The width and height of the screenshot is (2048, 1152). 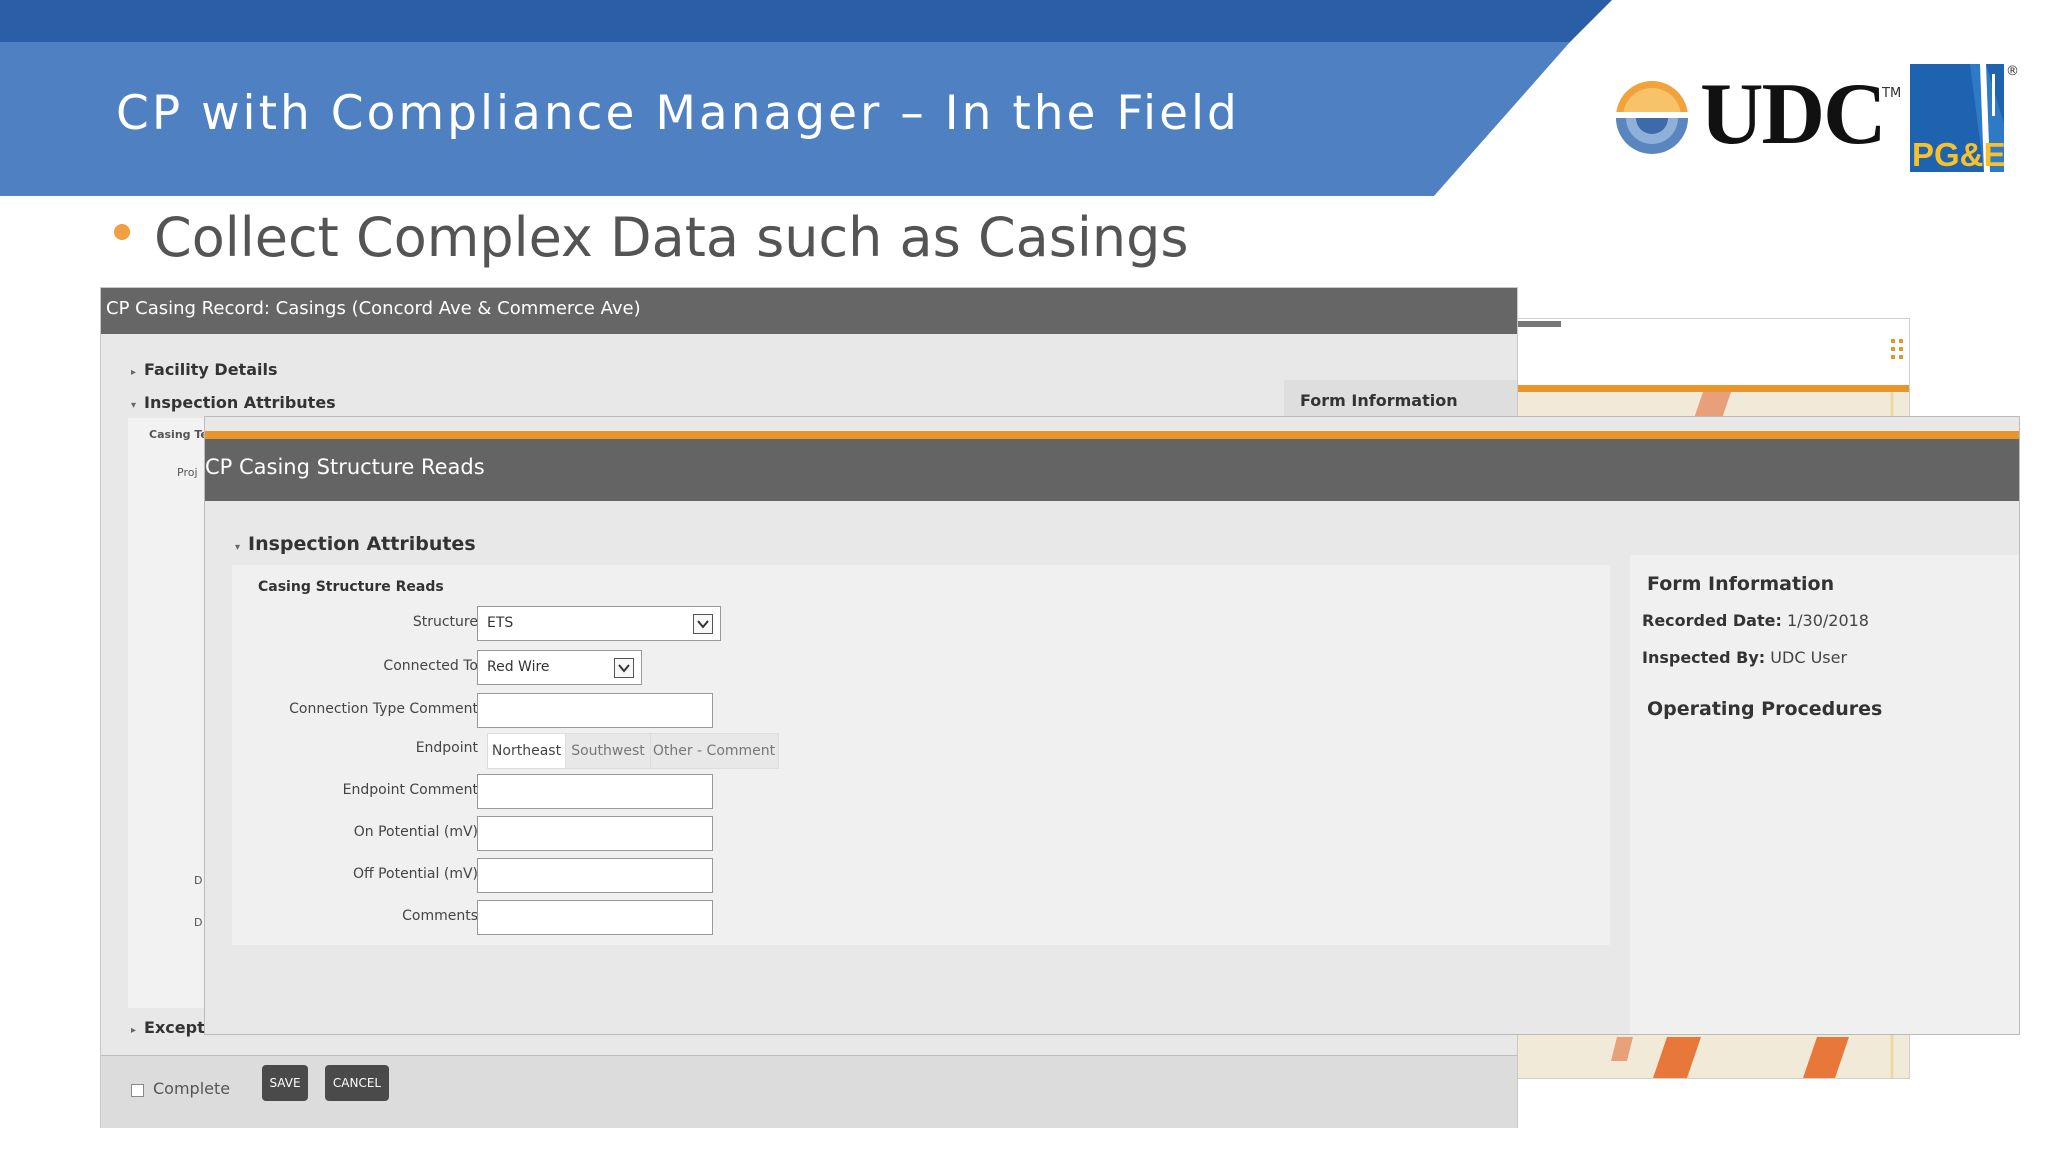 What do you see at coordinates (410, 790) in the screenshot?
I see `endpoint-comment-label: Endpoint Comment` at bounding box center [410, 790].